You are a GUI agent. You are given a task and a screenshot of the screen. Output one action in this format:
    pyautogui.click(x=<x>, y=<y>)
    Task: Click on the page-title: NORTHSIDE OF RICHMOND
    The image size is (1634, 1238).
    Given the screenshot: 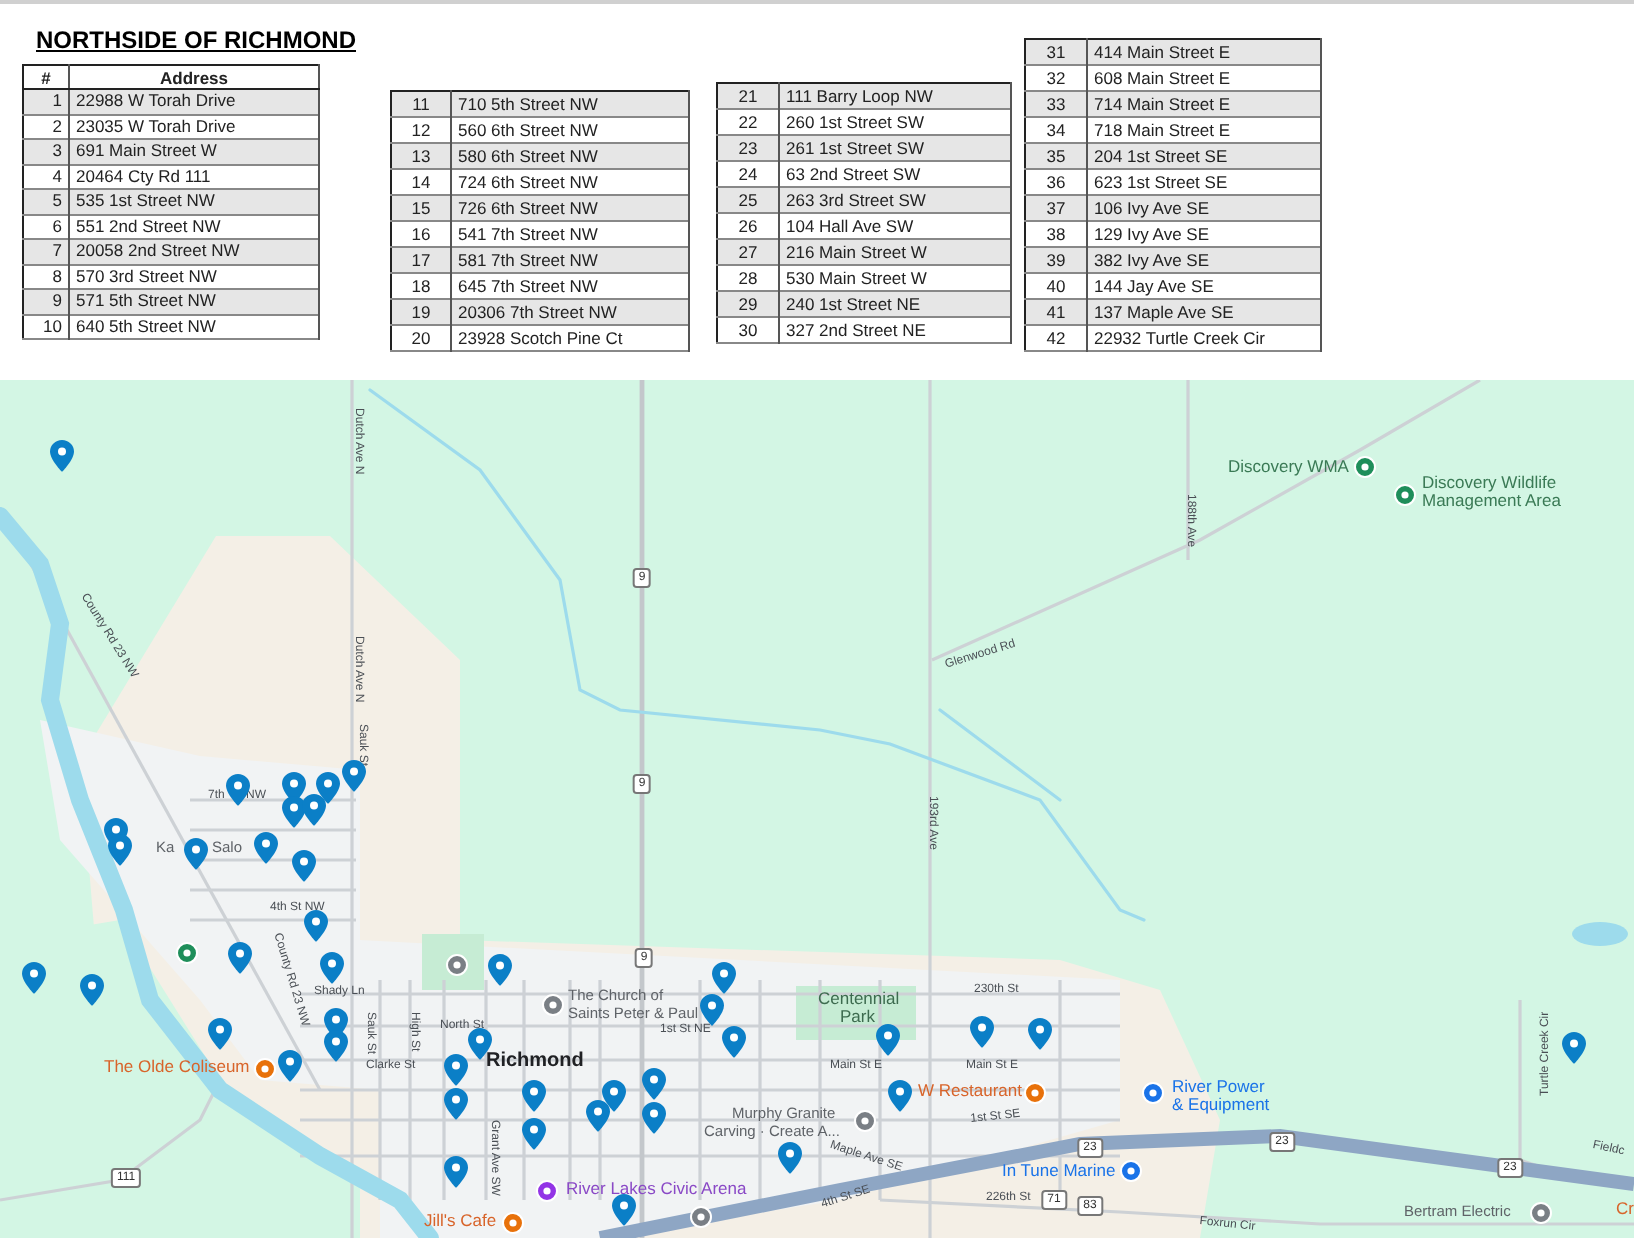 What is the action you would take?
    pyautogui.click(x=196, y=40)
    